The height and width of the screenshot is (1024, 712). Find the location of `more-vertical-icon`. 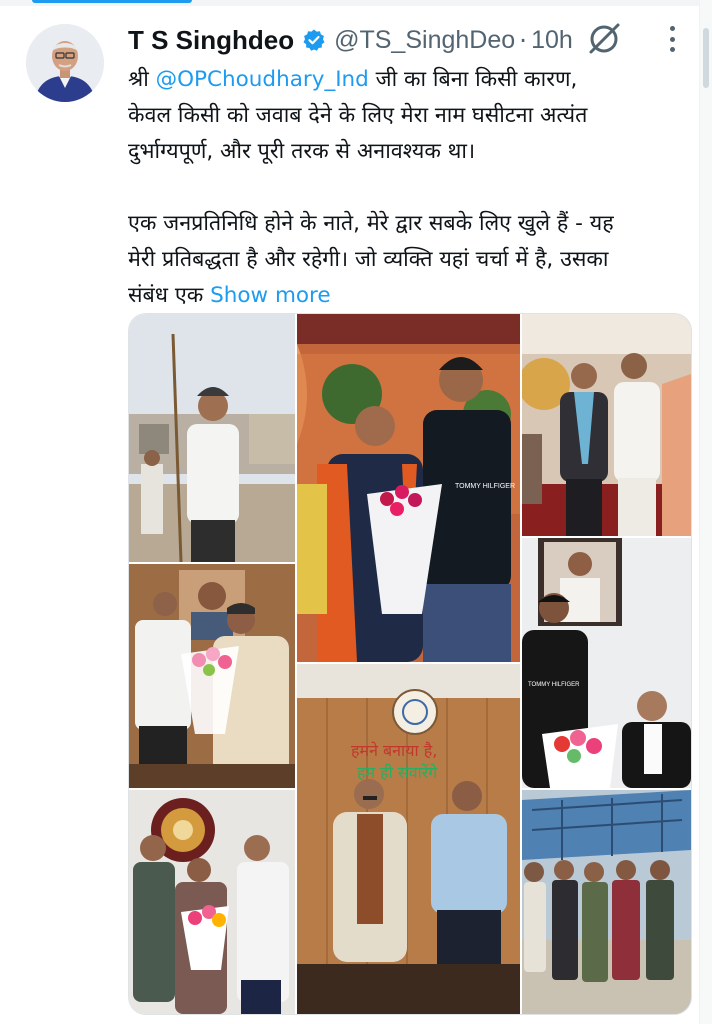

more-vertical-icon is located at coordinates (672, 39).